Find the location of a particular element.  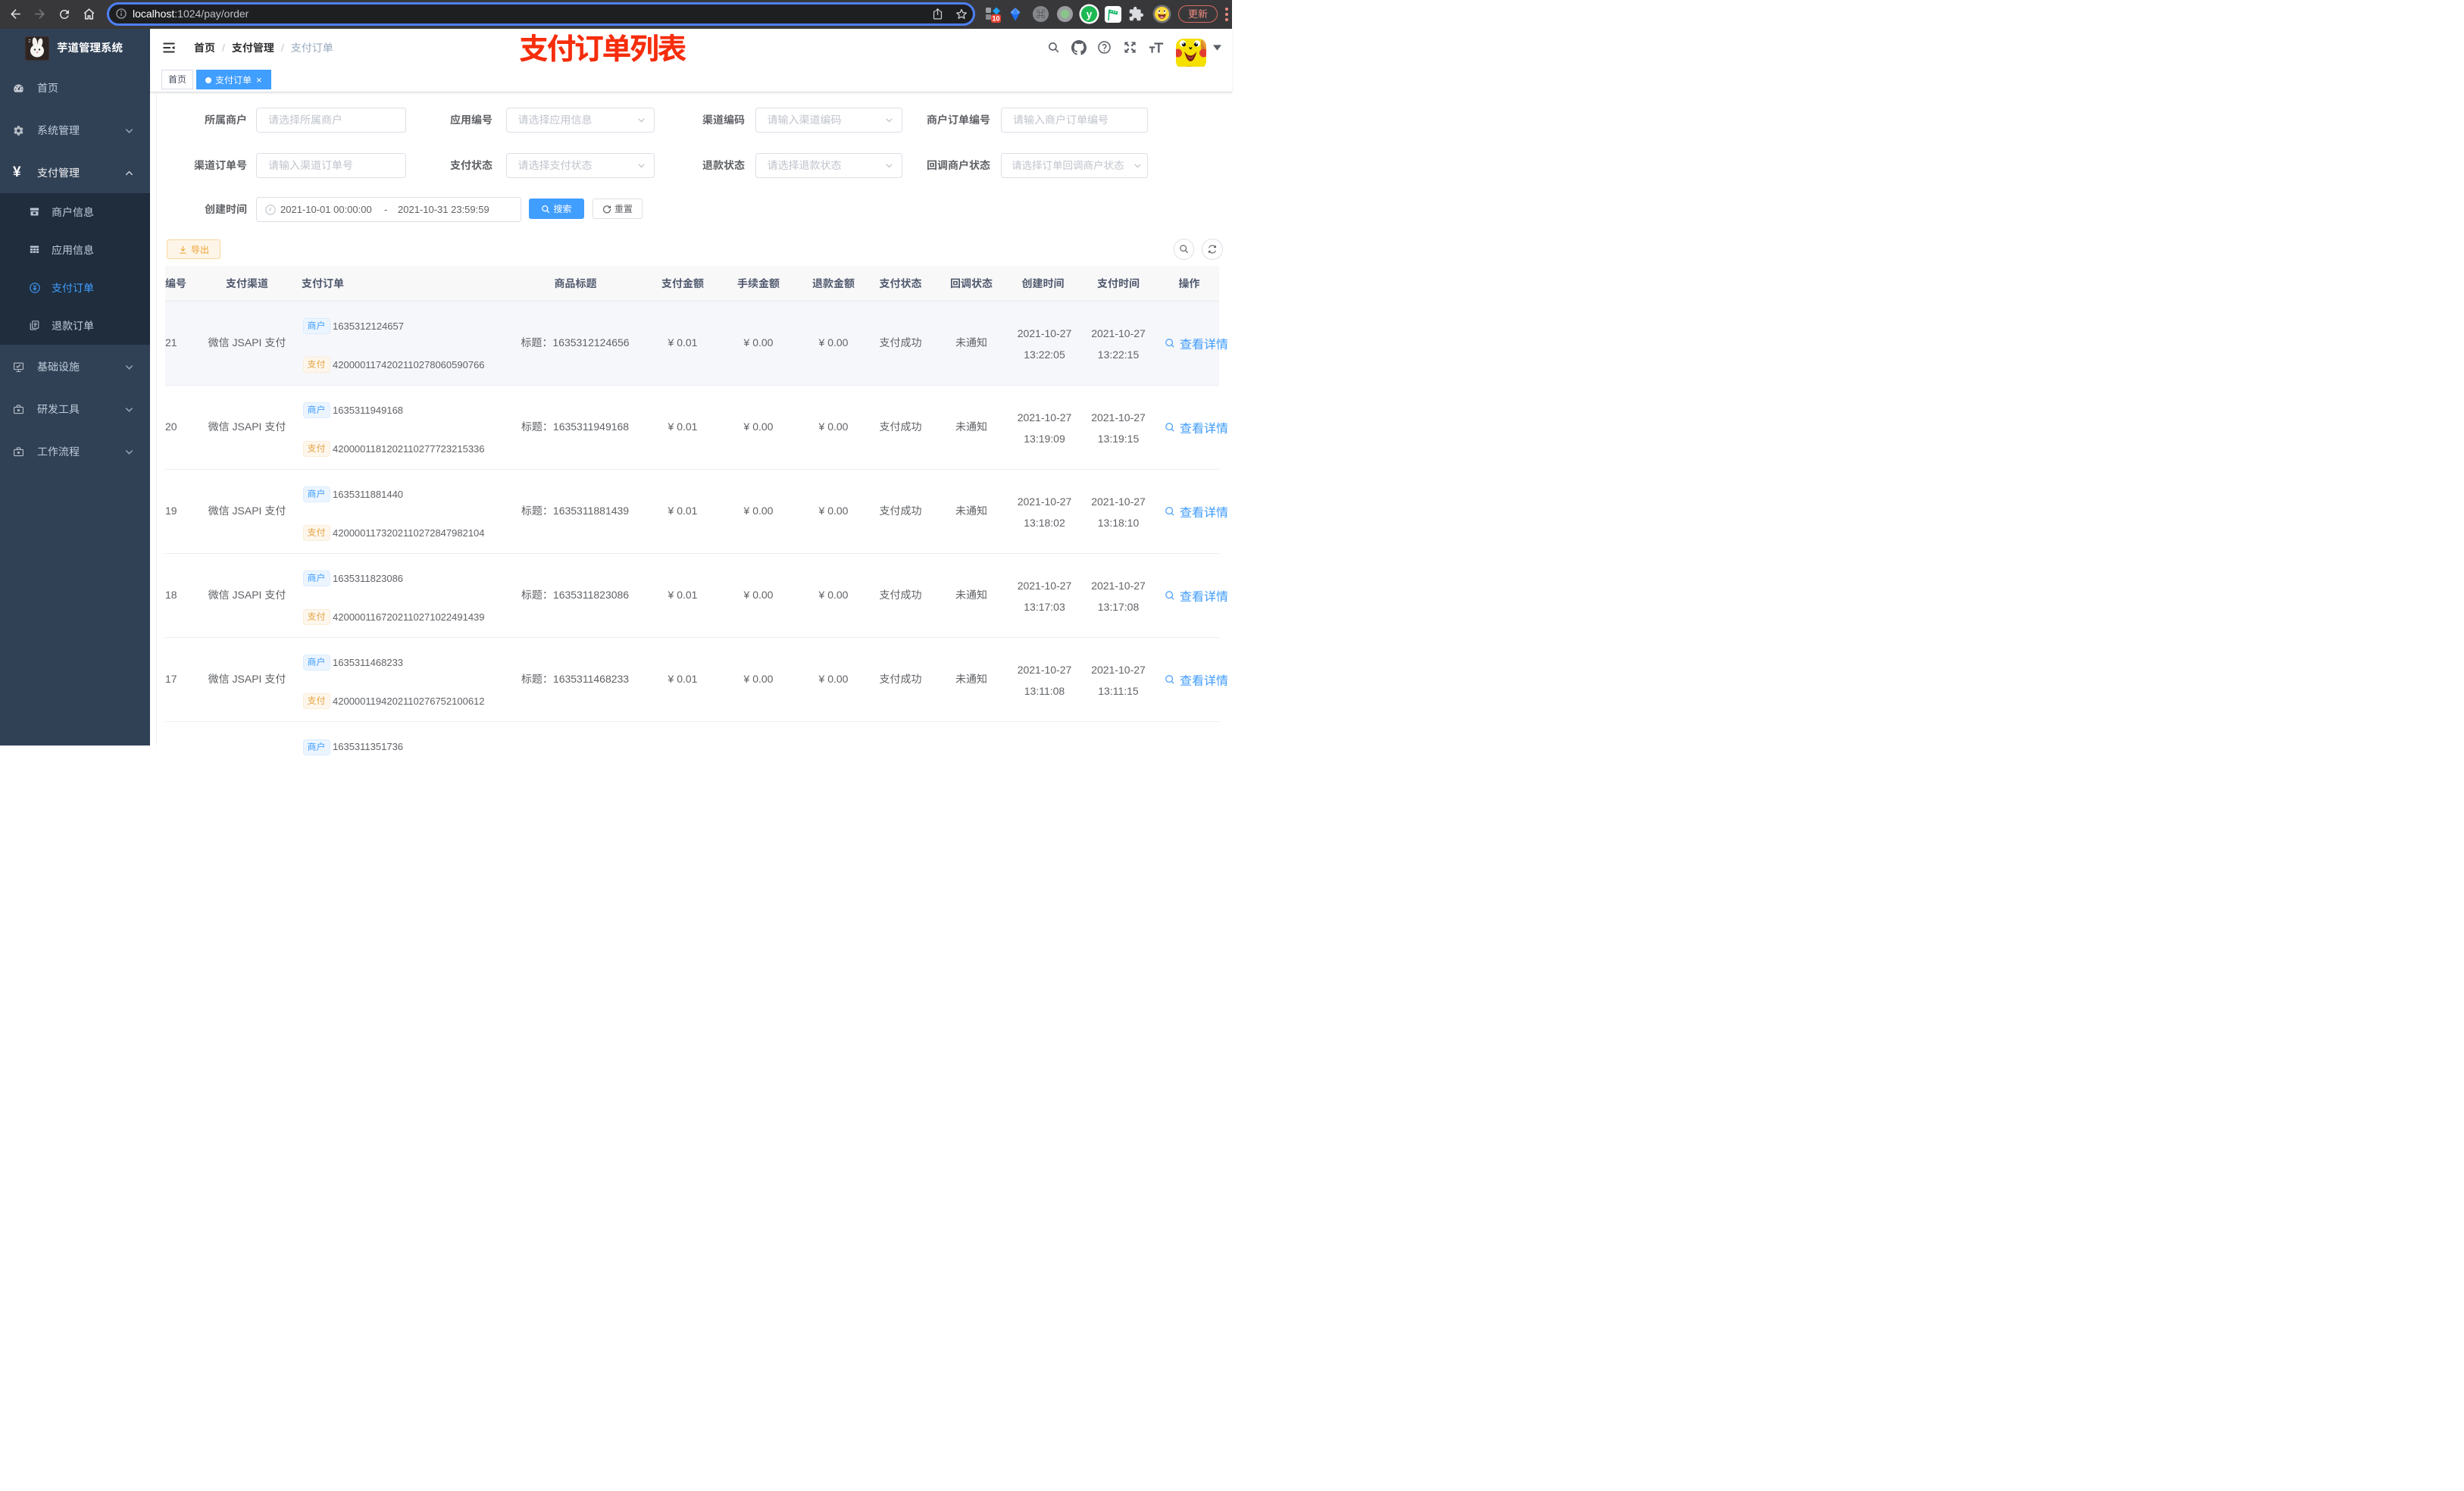

svg-text: 10 is located at coordinates (995, 19).